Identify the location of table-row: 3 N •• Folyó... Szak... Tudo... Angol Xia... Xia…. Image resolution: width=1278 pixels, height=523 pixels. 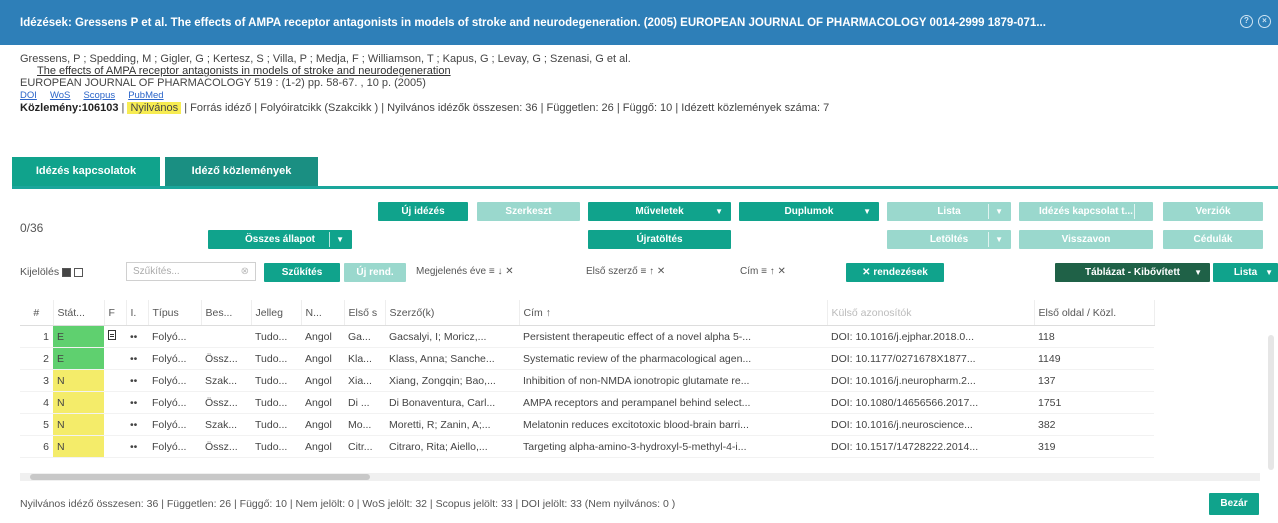
(587, 380).